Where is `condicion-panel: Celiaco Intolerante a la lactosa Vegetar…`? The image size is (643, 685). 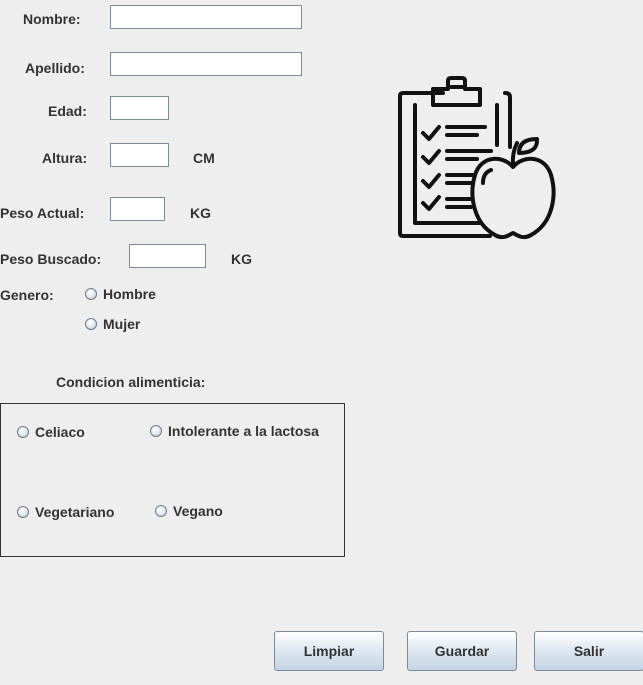
condicion-panel: Celiaco Intolerante a la lactosa Vegetar… is located at coordinates (172, 480).